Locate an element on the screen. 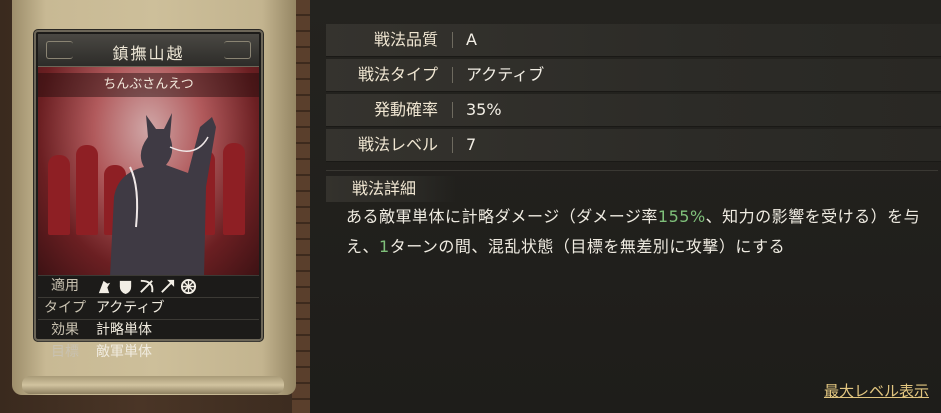  stat-row-apply: 適用 is located at coordinates (148, 286).